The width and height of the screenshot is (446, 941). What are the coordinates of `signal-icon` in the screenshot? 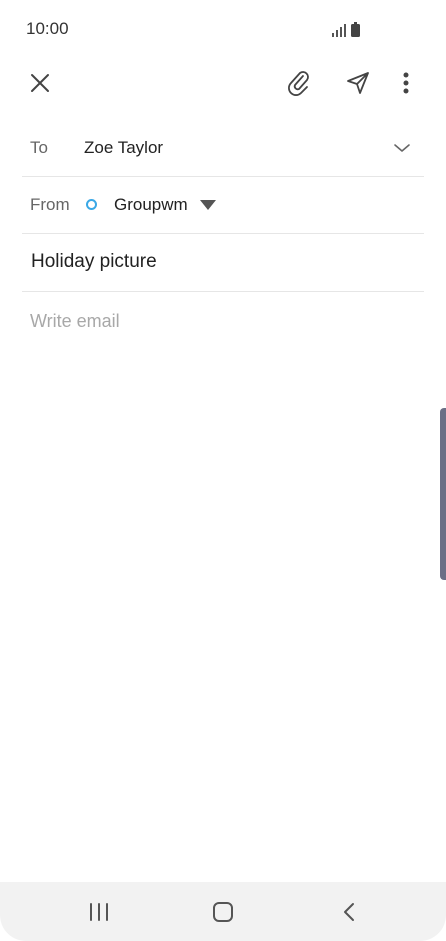 It's located at (339, 30).